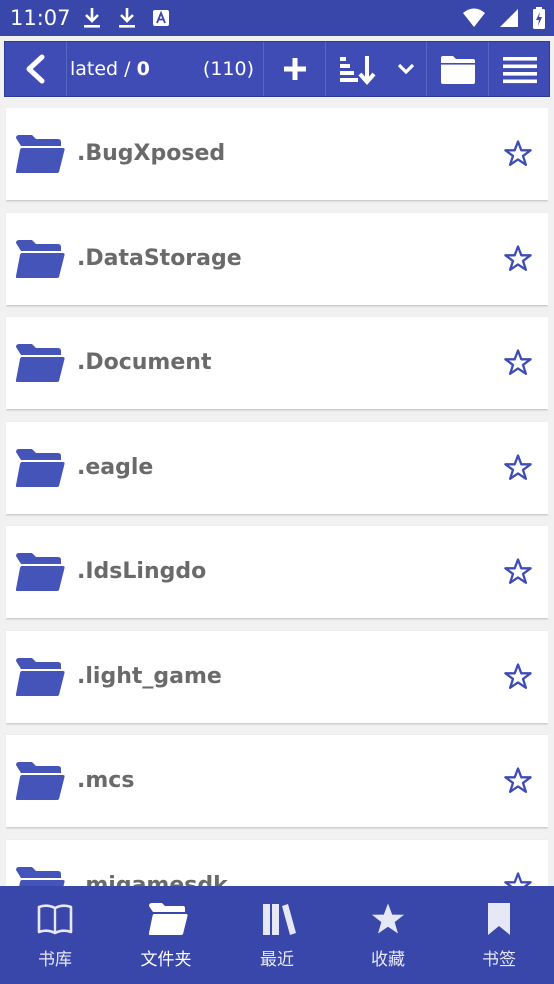 The height and width of the screenshot is (984, 554). Describe the element at coordinates (406, 69) in the screenshot. I see `chevron-down-icon` at that location.